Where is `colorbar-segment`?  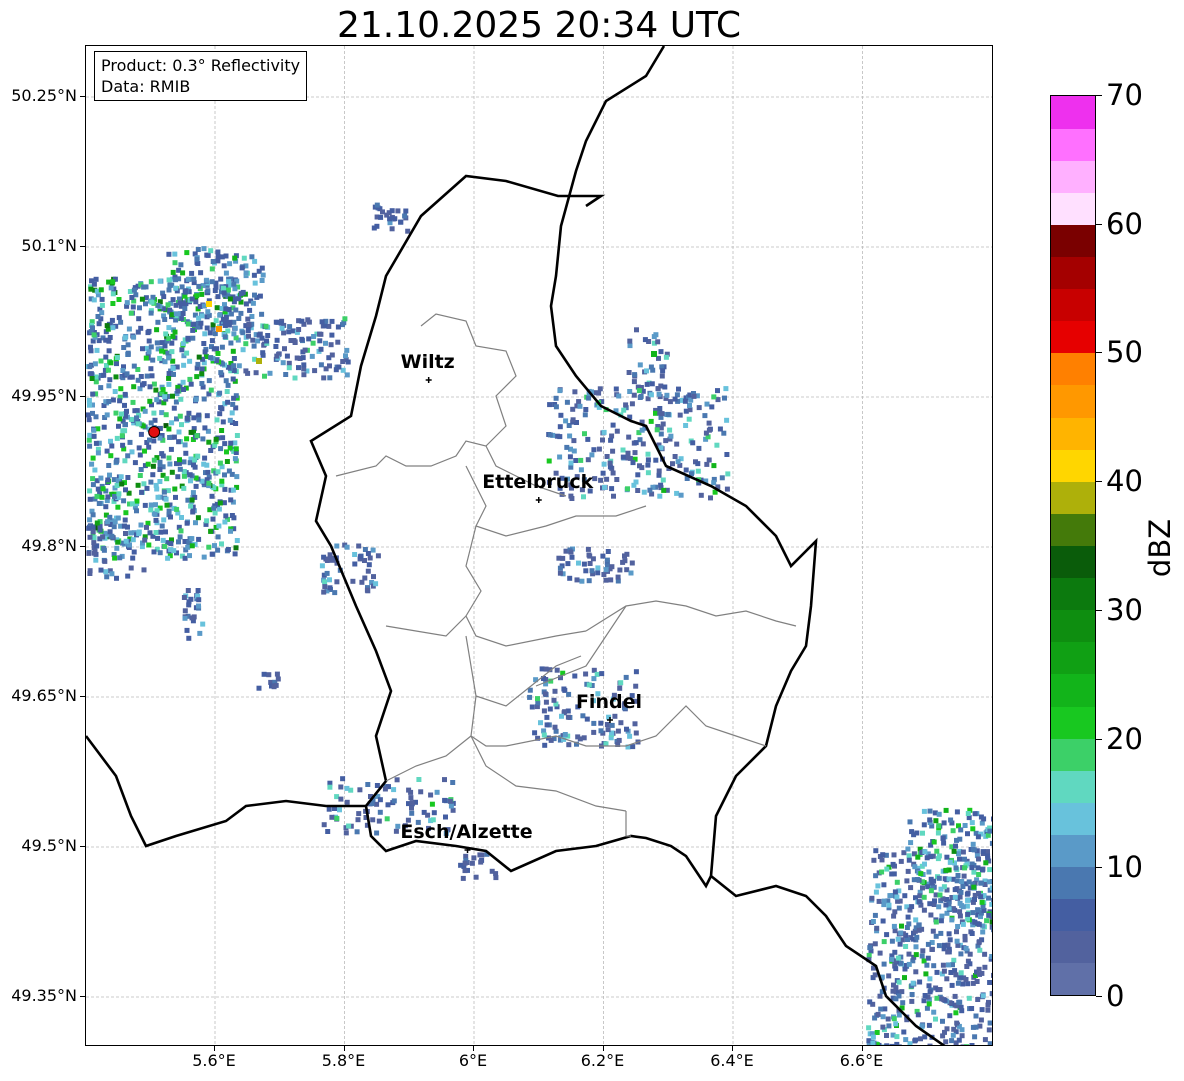 colorbar-segment is located at coordinates (1073, 241).